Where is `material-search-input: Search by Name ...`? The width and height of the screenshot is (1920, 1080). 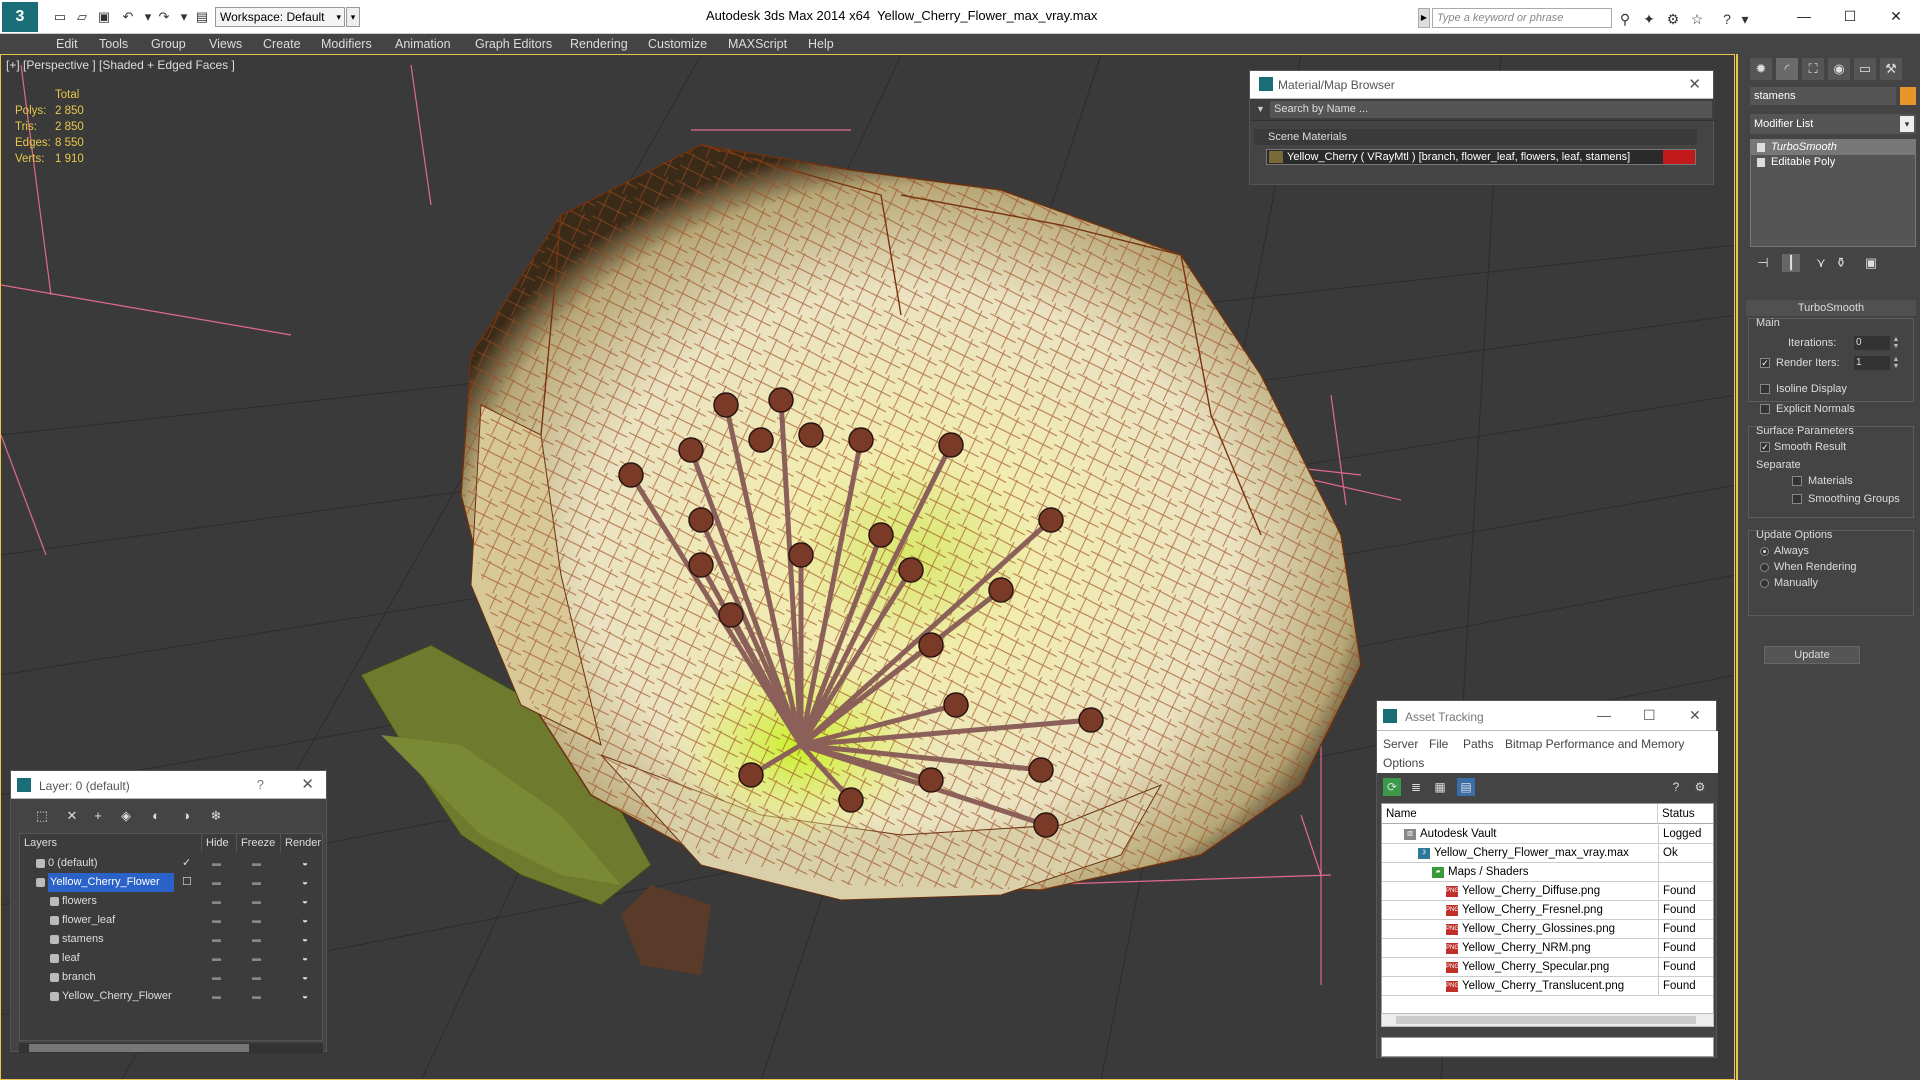
material-search-input: Search by Name ... is located at coordinates (1491, 109).